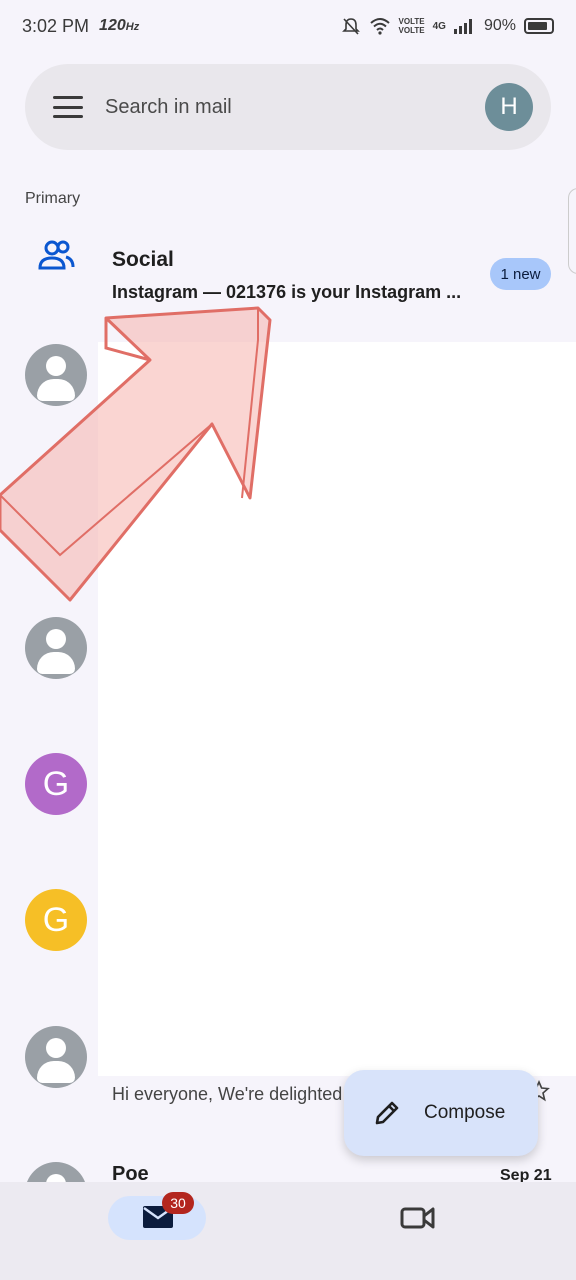  I want to click on new-count-badge: 1 new, so click(520, 274).